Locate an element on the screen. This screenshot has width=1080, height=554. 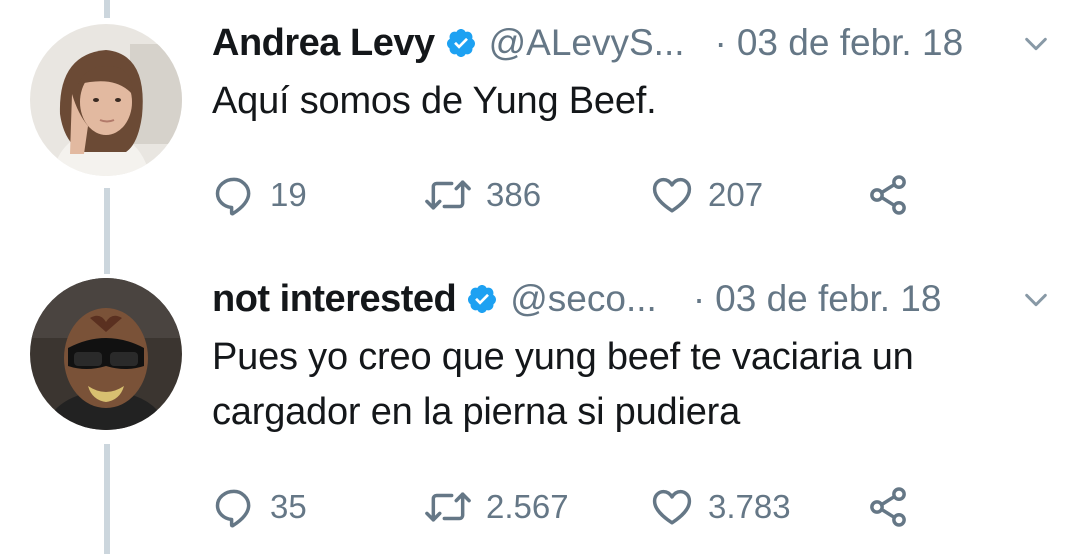
retweet-button: 2.567 is located at coordinates (537, 507).